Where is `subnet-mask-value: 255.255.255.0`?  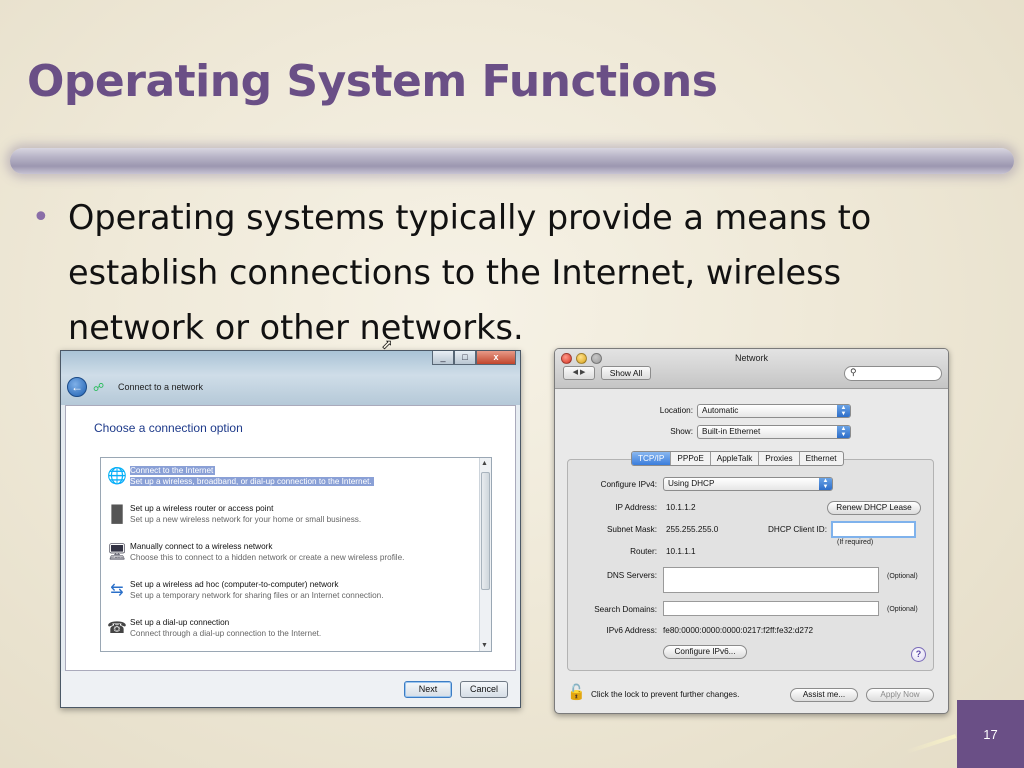
subnet-mask-value: 255.255.255.0 is located at coordinates (692, 529).